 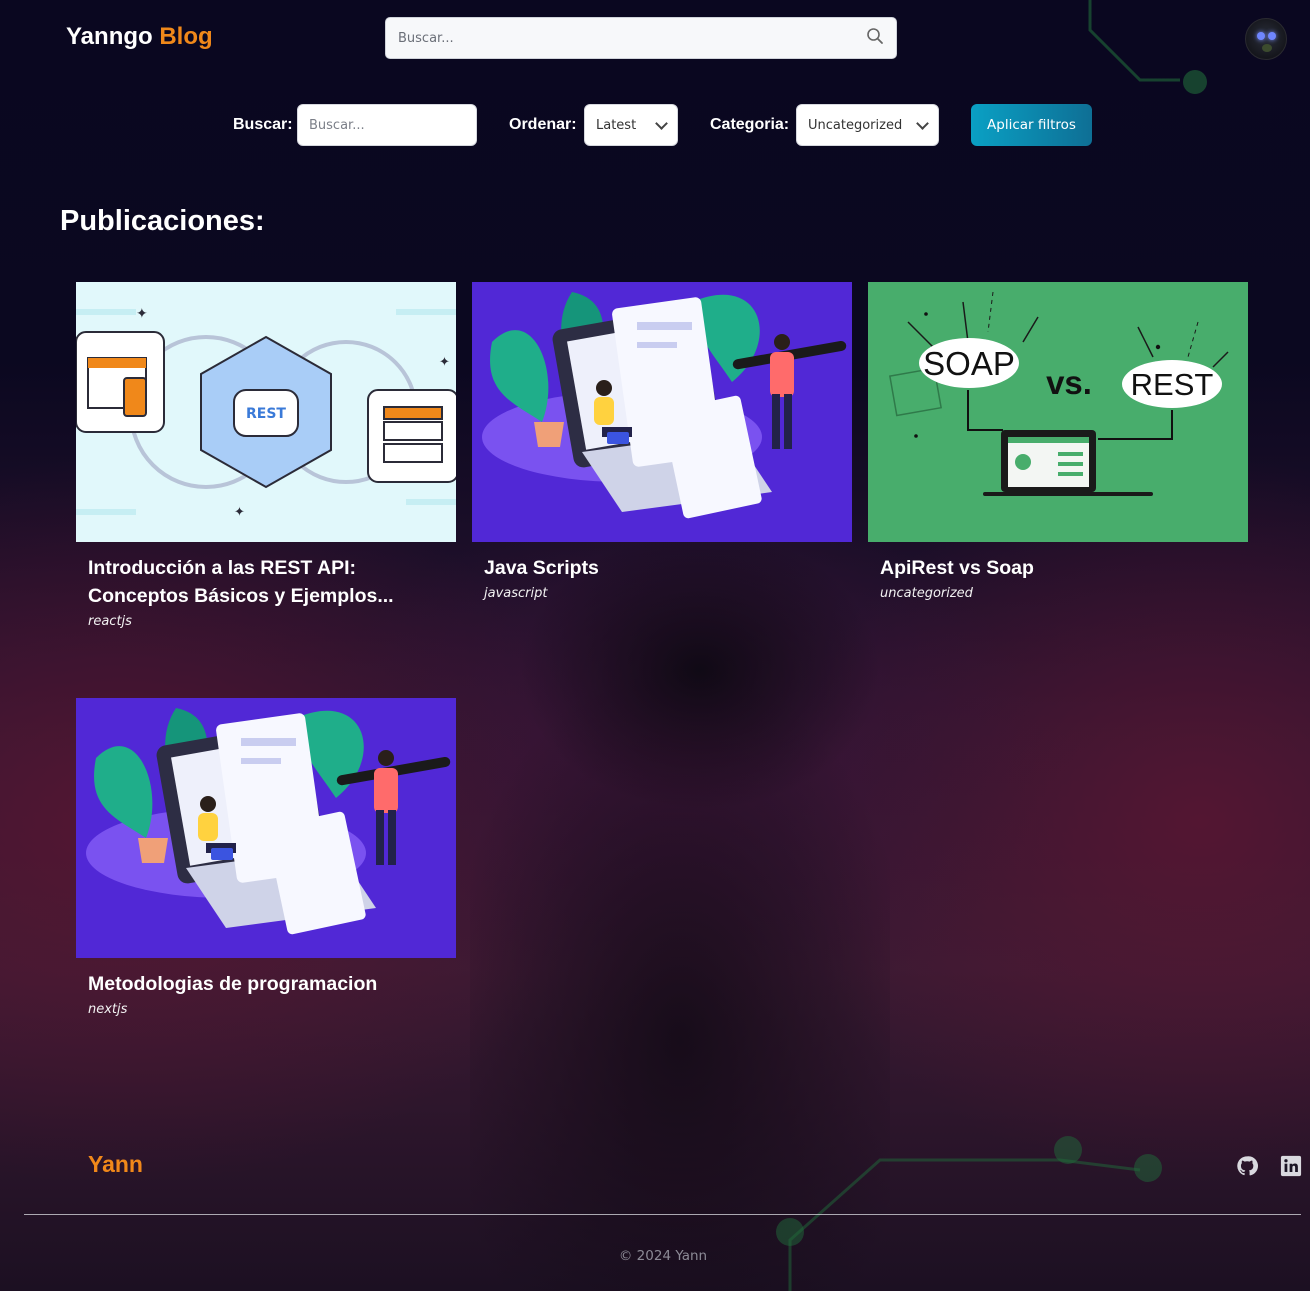 What do you see at coordinates (632, 38) in the screenshot?
I see `header-search-input` at bounding box center [632, 38].